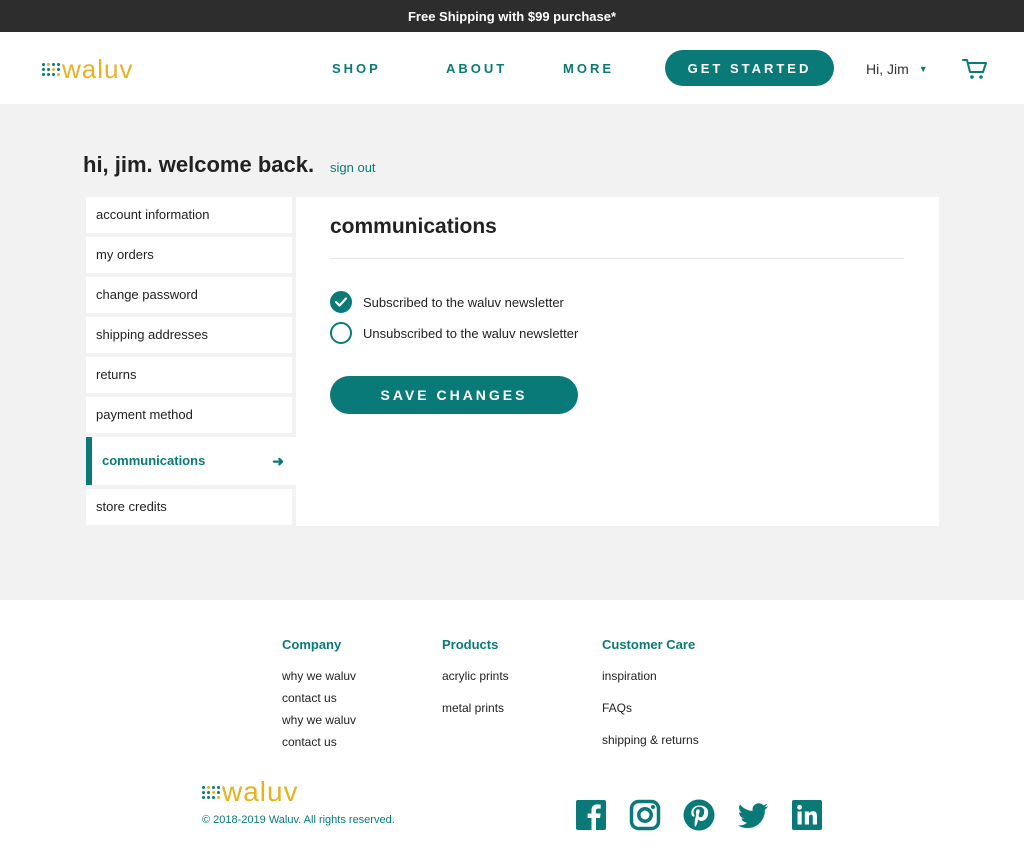 The image size is (1024, 854). Describe the element at coordinates (923, 69) in the screenshot. I see `chevron-down-icon: ▼` at that location.